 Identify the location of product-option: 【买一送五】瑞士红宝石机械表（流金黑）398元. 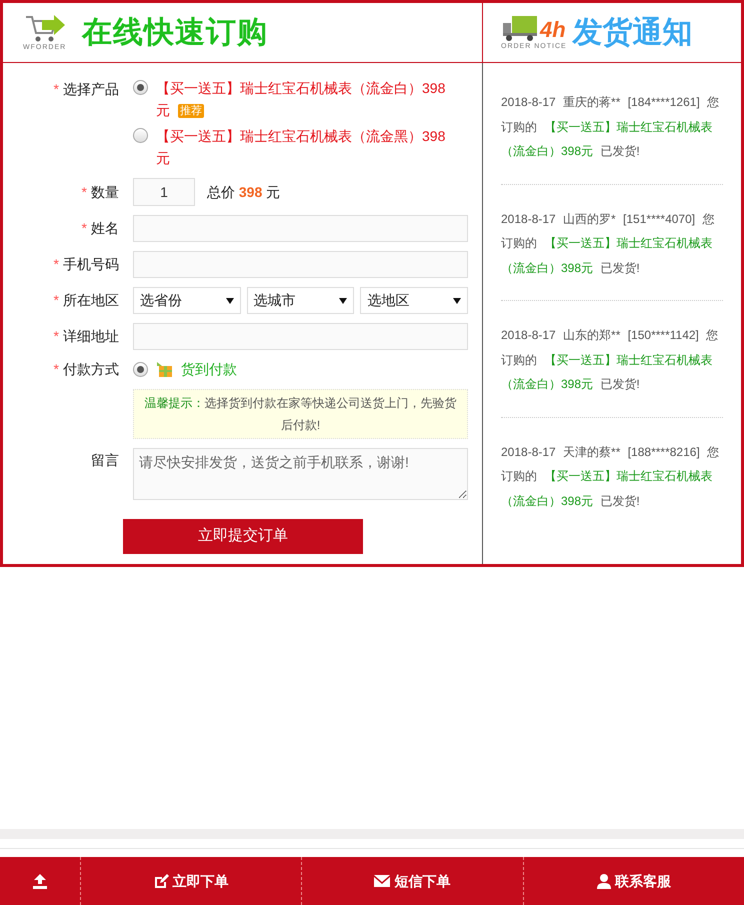
(306, 147).